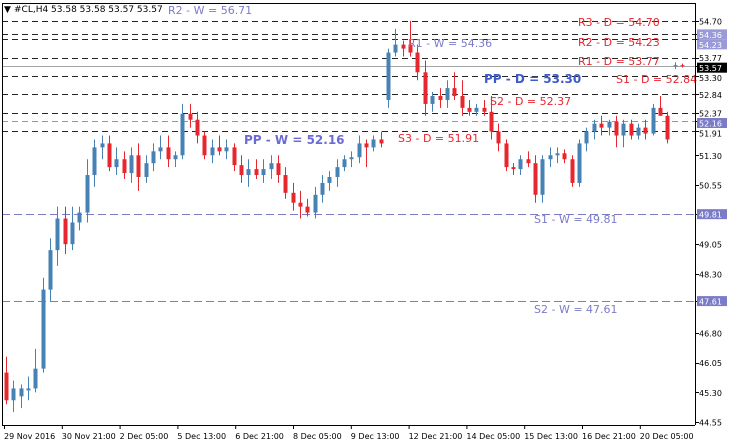 This screenshot has width=730, height=444. I want to click on price-tick-label: 49.81, so click(710, 215).